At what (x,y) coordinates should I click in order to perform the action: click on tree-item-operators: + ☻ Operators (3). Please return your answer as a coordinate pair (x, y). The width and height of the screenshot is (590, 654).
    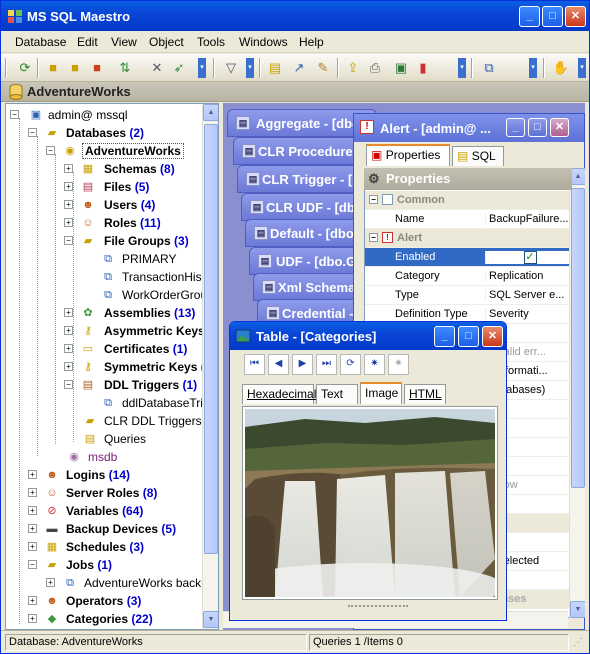
    Looking at the image, I should click on (121, 601).